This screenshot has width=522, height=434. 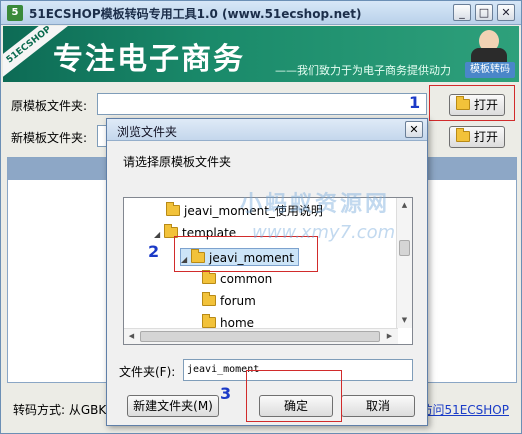 I want to click on annotation-step-3: 3, so click(x=226, y=393).